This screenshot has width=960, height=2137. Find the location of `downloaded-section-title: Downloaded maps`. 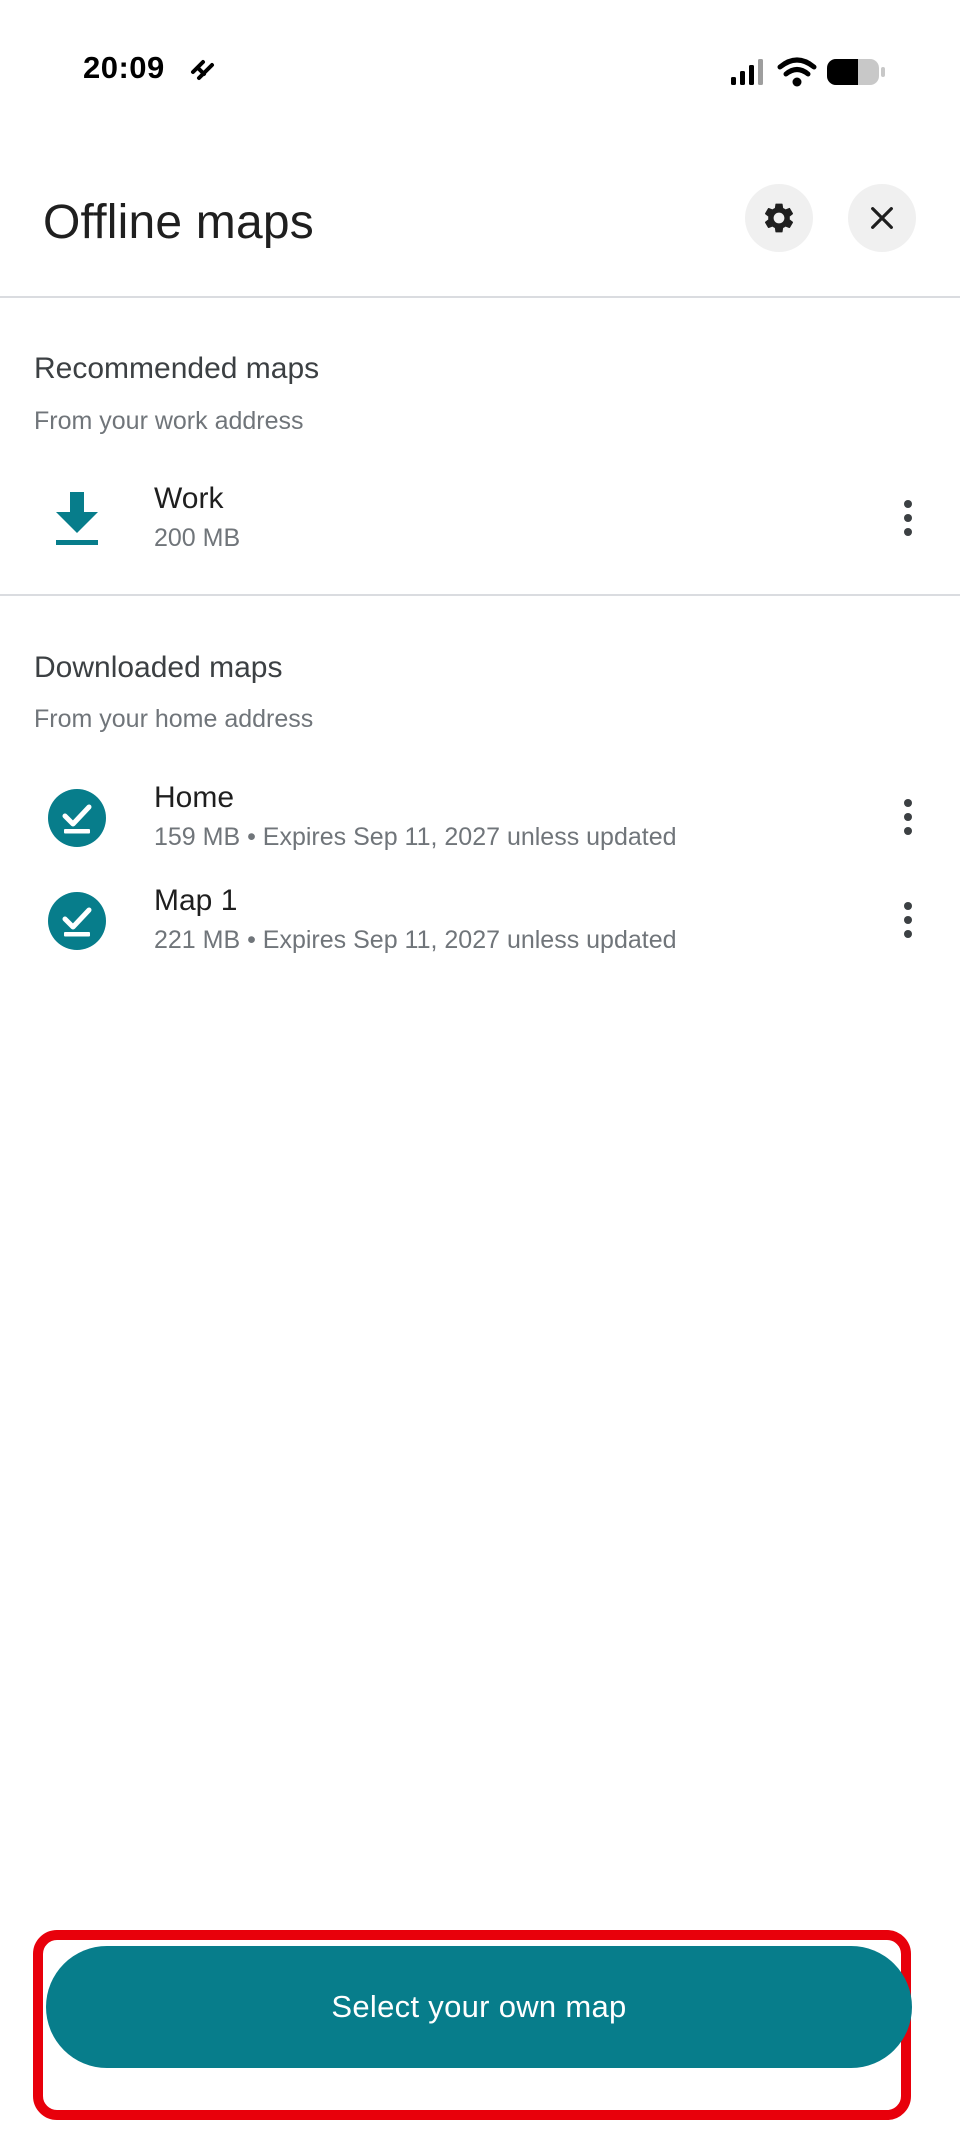

downloaded-section-title: Downloaded maps is located at coordinates (158, 667).